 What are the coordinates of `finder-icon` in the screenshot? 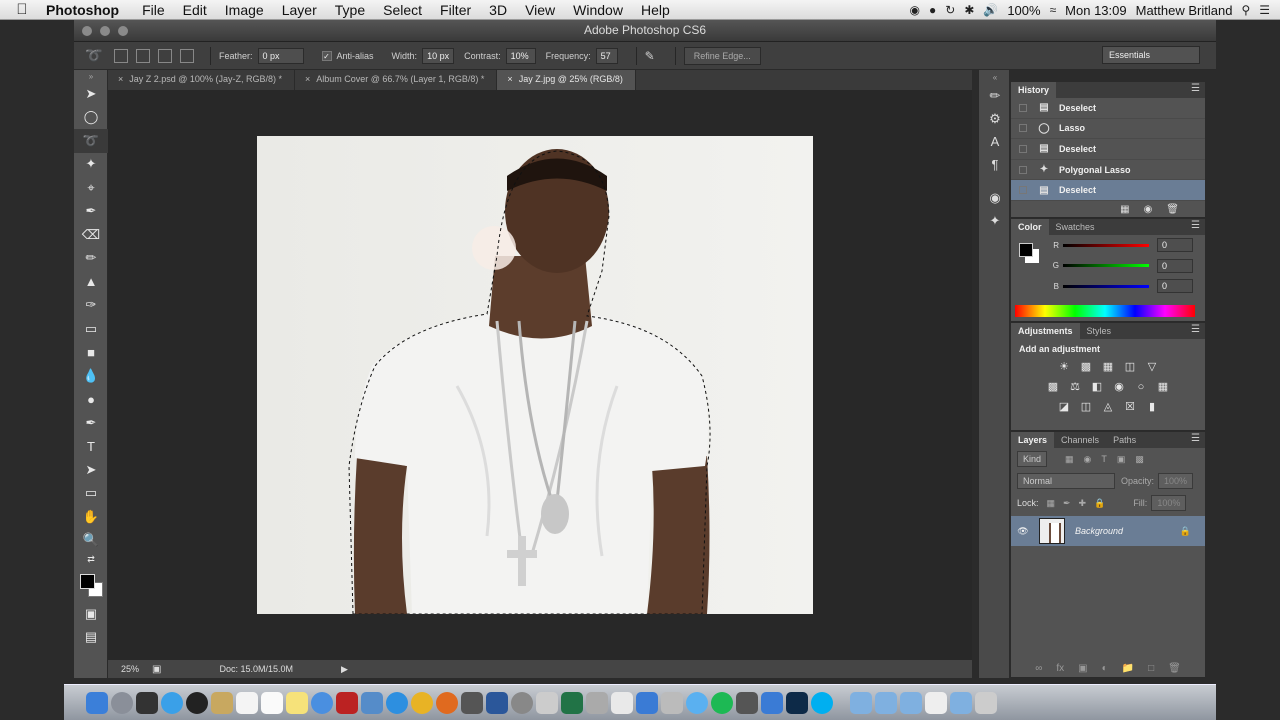 It's located at (97, 702).